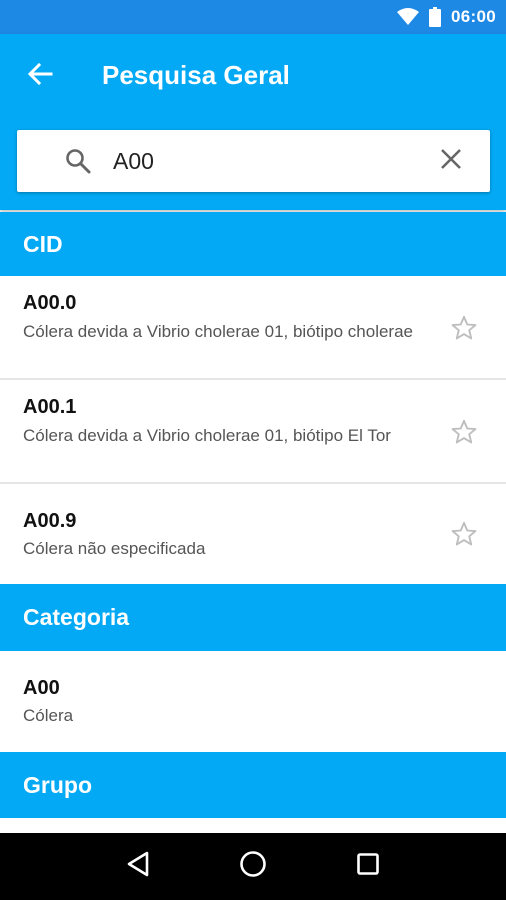 Image resolution: width=506 pixels, height=900 pixels. What do you see at coordinates (253, 617) in the screenshot?
I see `section-header-categoria: Categoria` at bounding box center [253, 617].